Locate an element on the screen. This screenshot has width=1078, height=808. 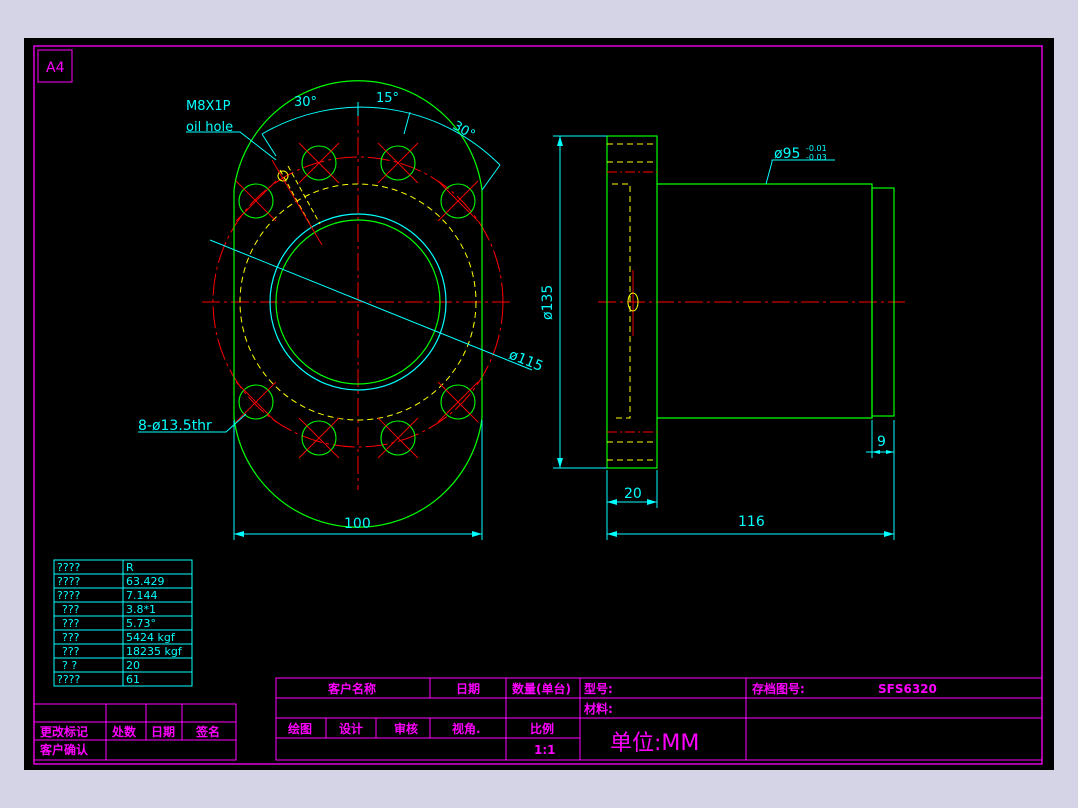
material-label: 材料: is located at coordinates (598, 708).